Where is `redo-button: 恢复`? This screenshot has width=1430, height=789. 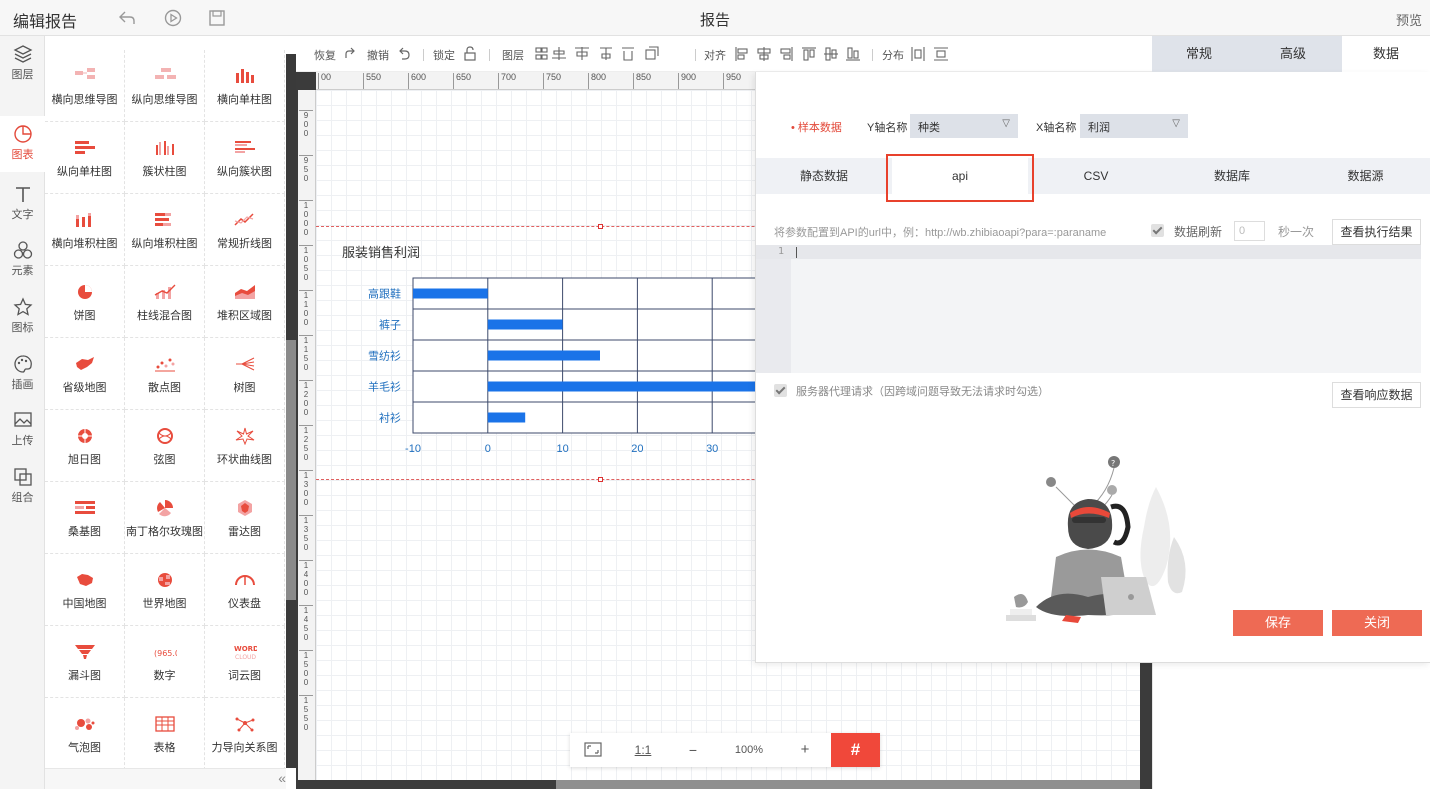
redo-button: 恢复 is located at coordinates (325, 55).